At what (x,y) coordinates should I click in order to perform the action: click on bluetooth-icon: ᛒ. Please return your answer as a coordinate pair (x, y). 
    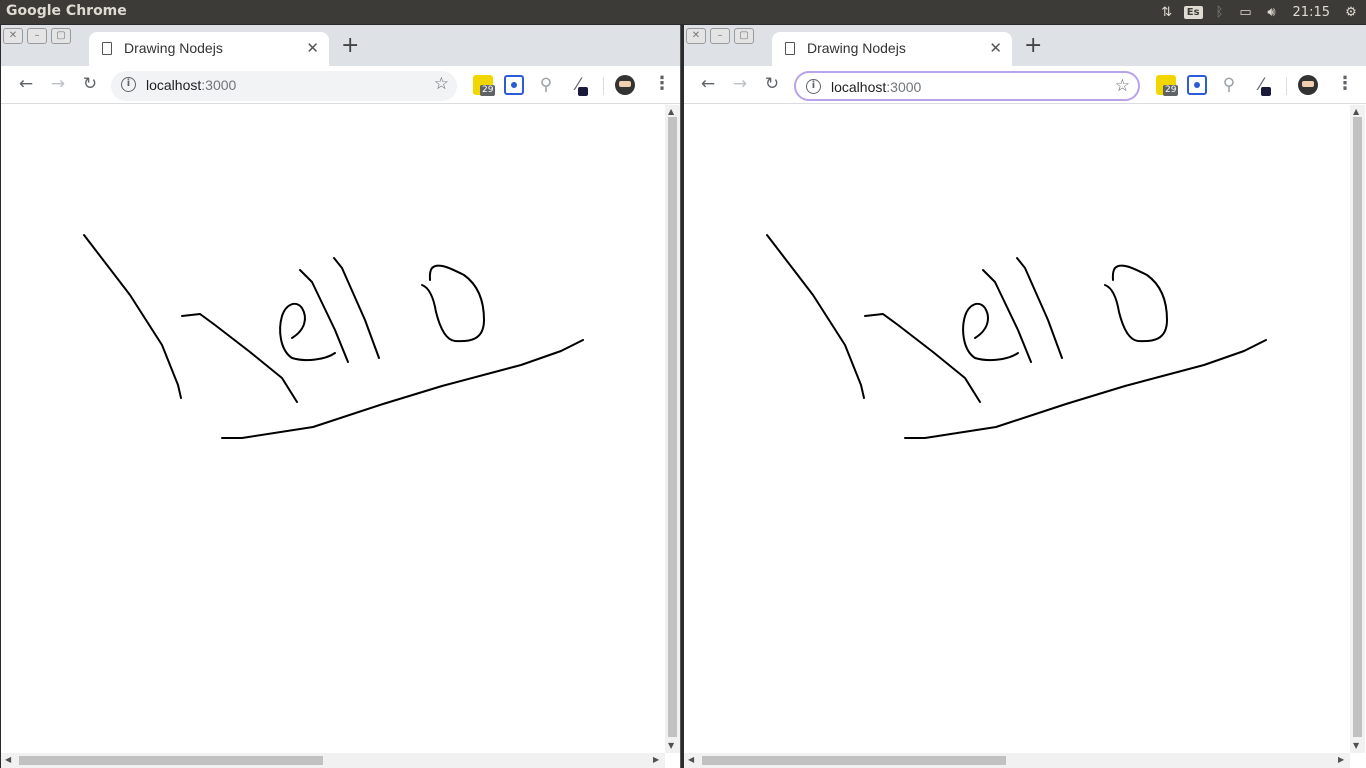
    Looking at the image, I should click on (1220, 12).